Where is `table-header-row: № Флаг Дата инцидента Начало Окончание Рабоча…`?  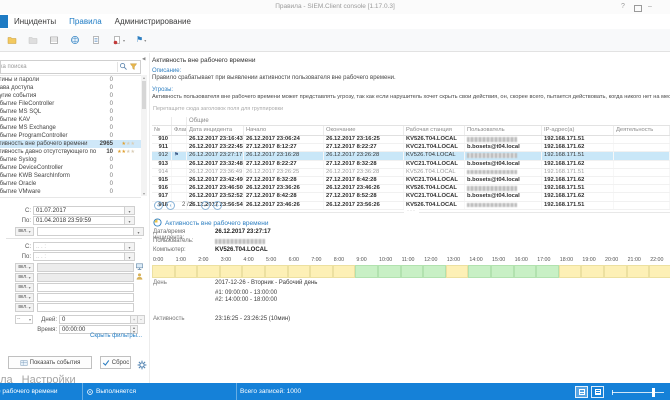
table-header-row: № Флаг Дата инцидента Начало Окончание Рабоча… is located at coordinates (411, 131).